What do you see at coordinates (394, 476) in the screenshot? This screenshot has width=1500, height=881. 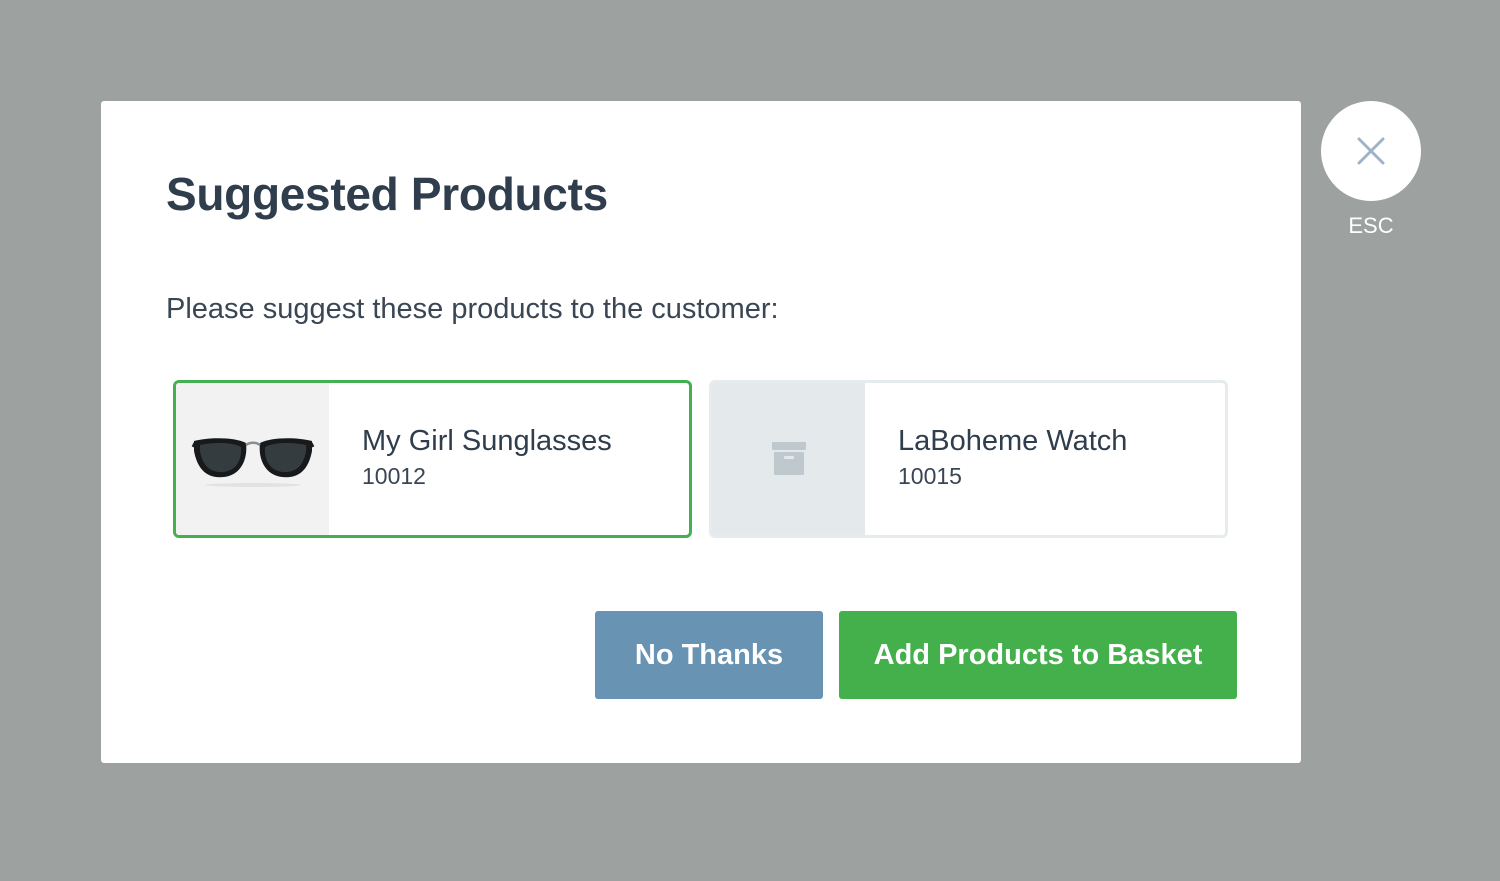 I see `product-sku: 10012` at bounding box center [394, 476].